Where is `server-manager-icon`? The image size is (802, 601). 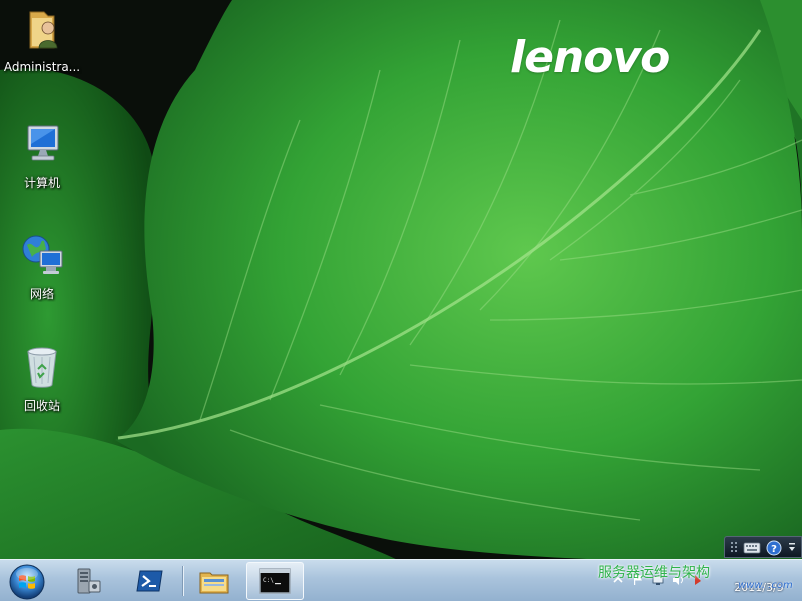
server-manager-icon is located at coordinates (89, 581).